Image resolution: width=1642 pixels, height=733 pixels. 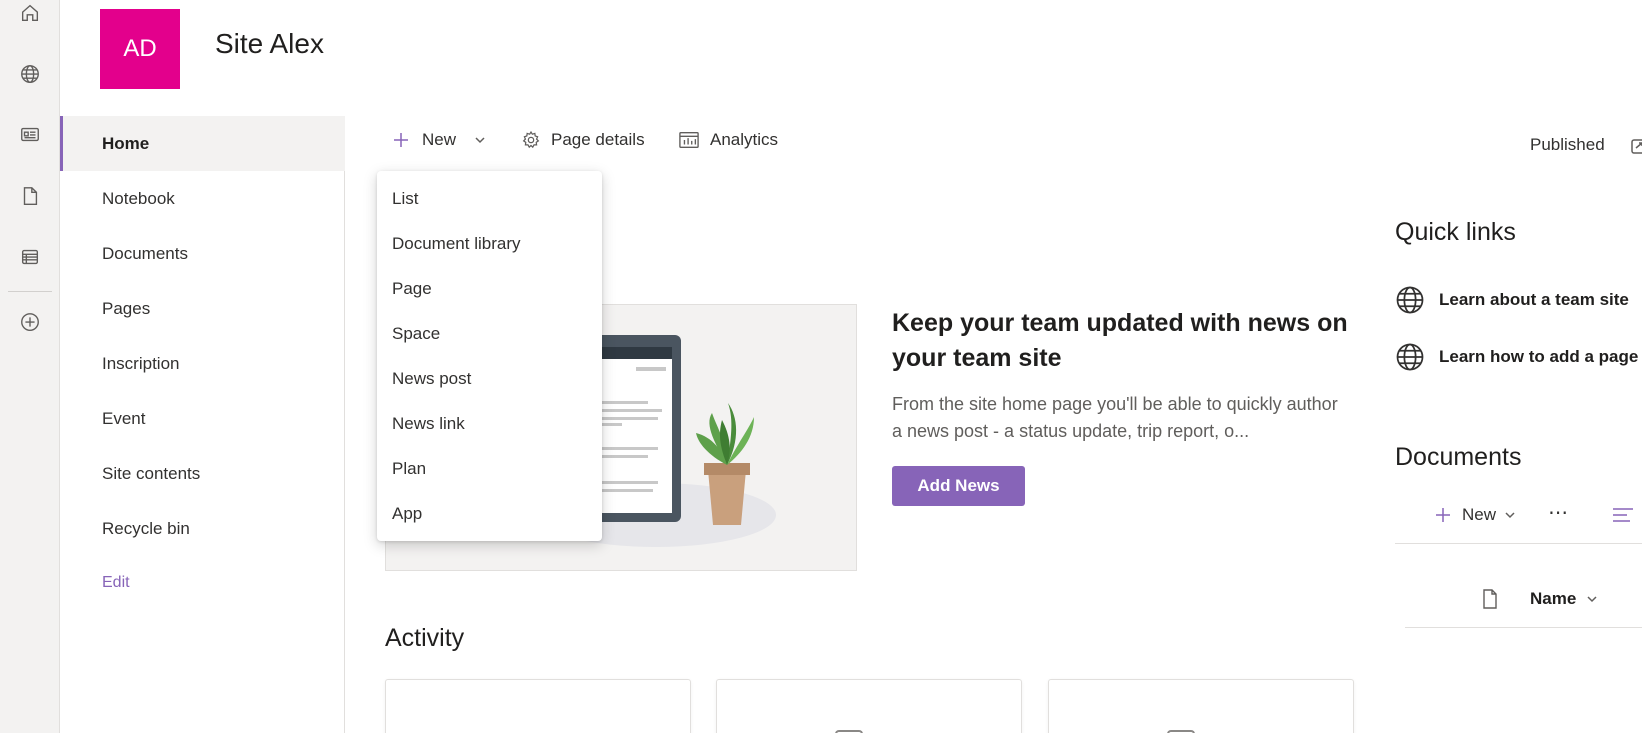 What do you see at coordinates (407, 513) in the screenshot?
I see `menu-item-label: App` at bounding box center [407, 513].